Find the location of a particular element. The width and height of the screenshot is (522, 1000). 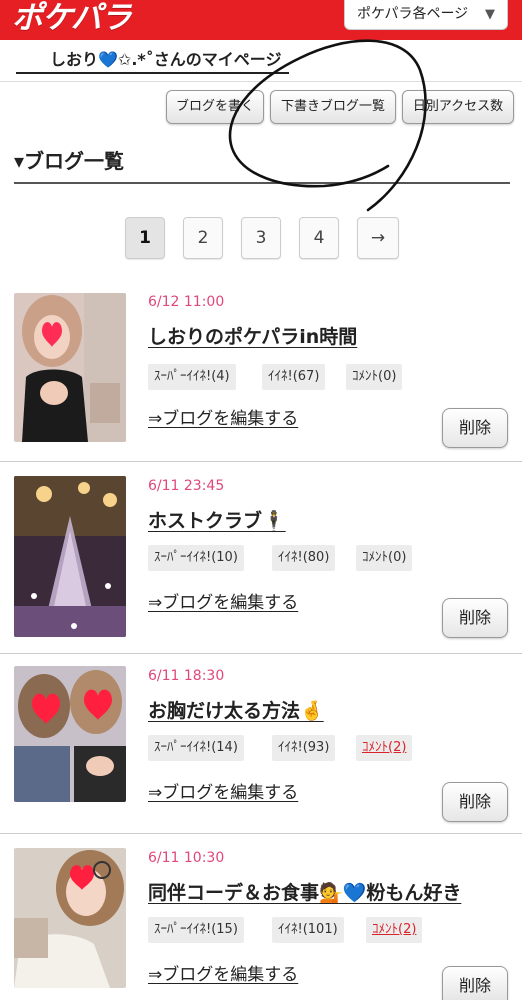

blog-list-heading: ▾ブログ一覧 is located at coordinates (262, 165).